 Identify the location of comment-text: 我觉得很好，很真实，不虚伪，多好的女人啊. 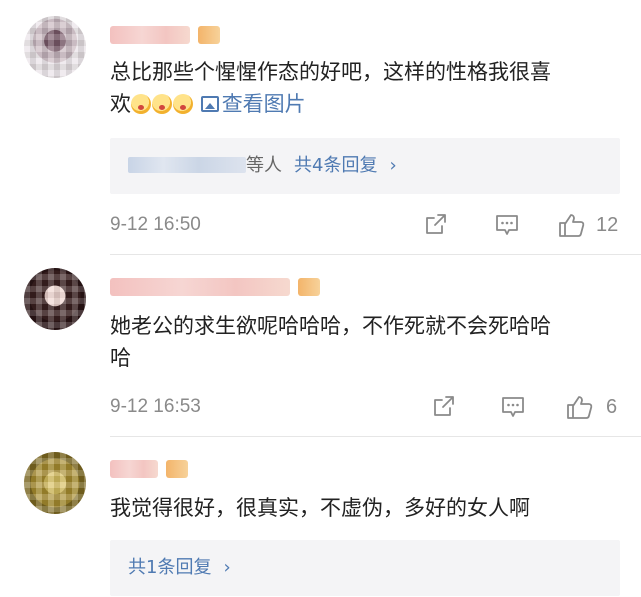
(365, 508).